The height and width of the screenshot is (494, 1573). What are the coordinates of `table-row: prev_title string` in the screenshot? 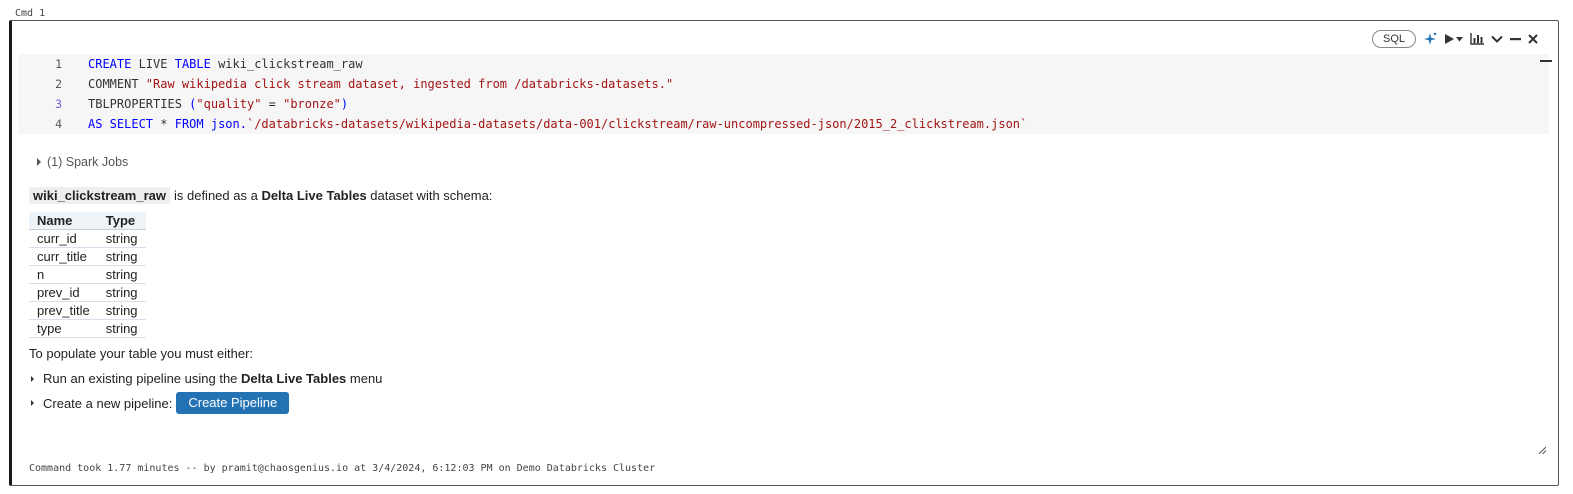 It's located at (87, 310).